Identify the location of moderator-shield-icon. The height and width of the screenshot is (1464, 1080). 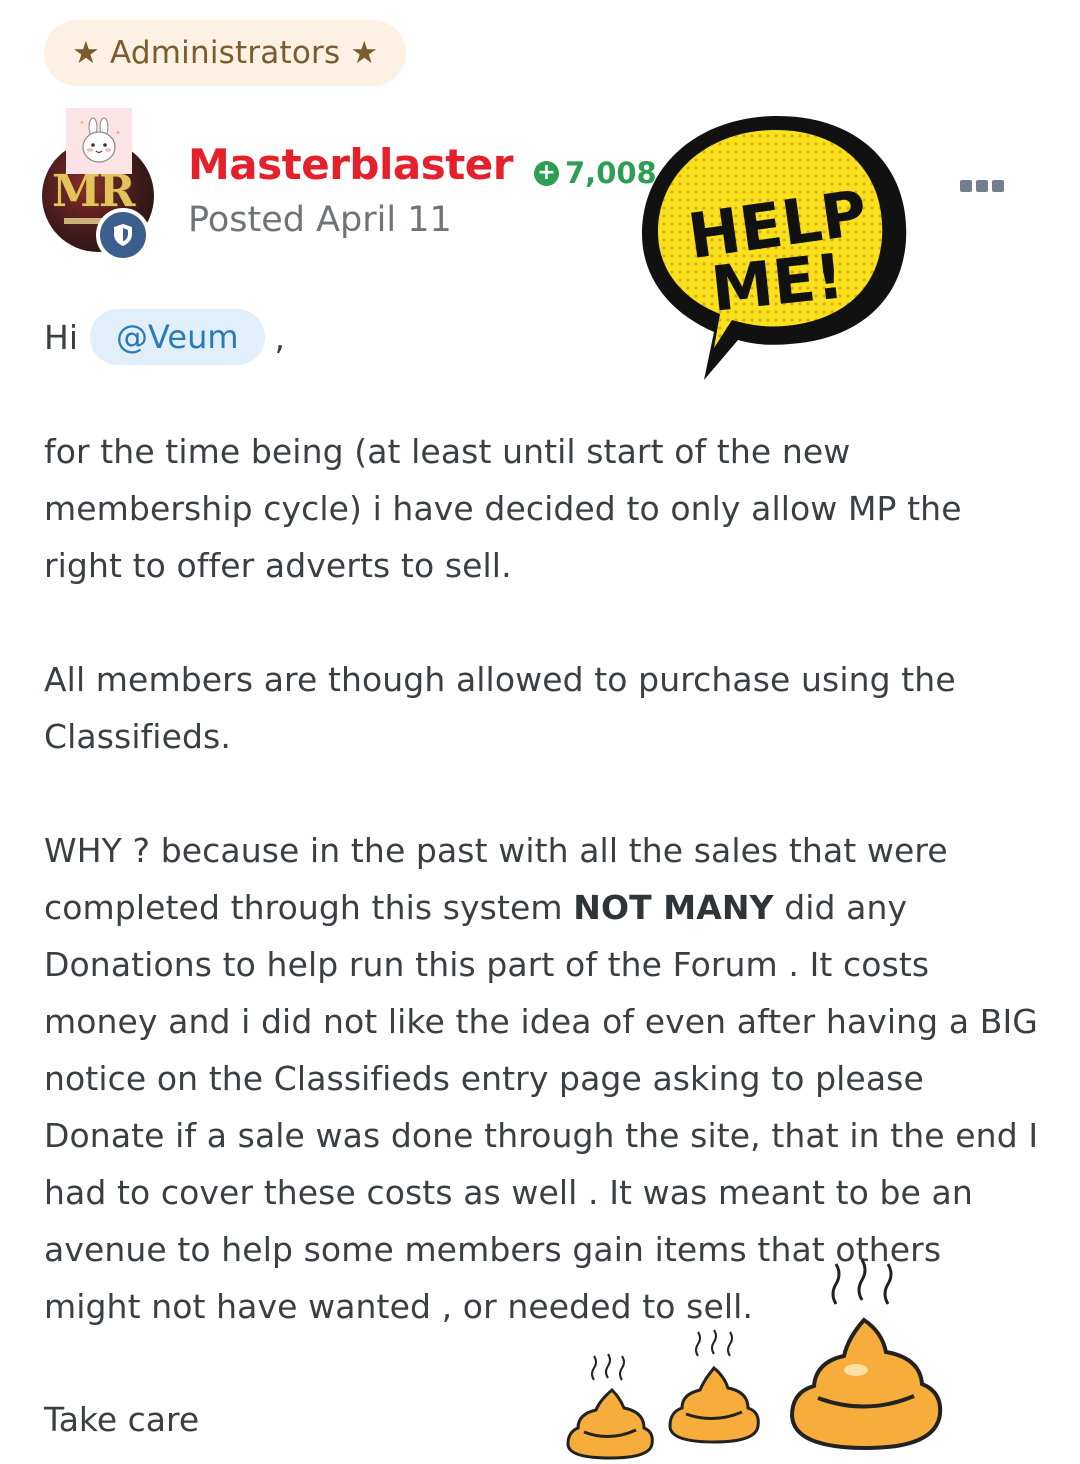
(123, 235).